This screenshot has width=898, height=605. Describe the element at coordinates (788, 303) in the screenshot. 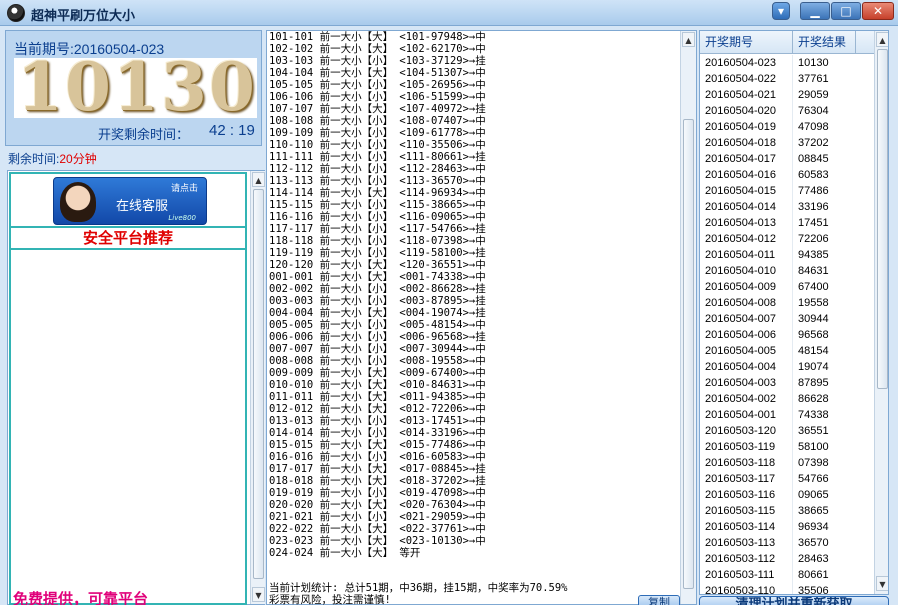

I see `table-row: 20160504-008 19558` at that location.